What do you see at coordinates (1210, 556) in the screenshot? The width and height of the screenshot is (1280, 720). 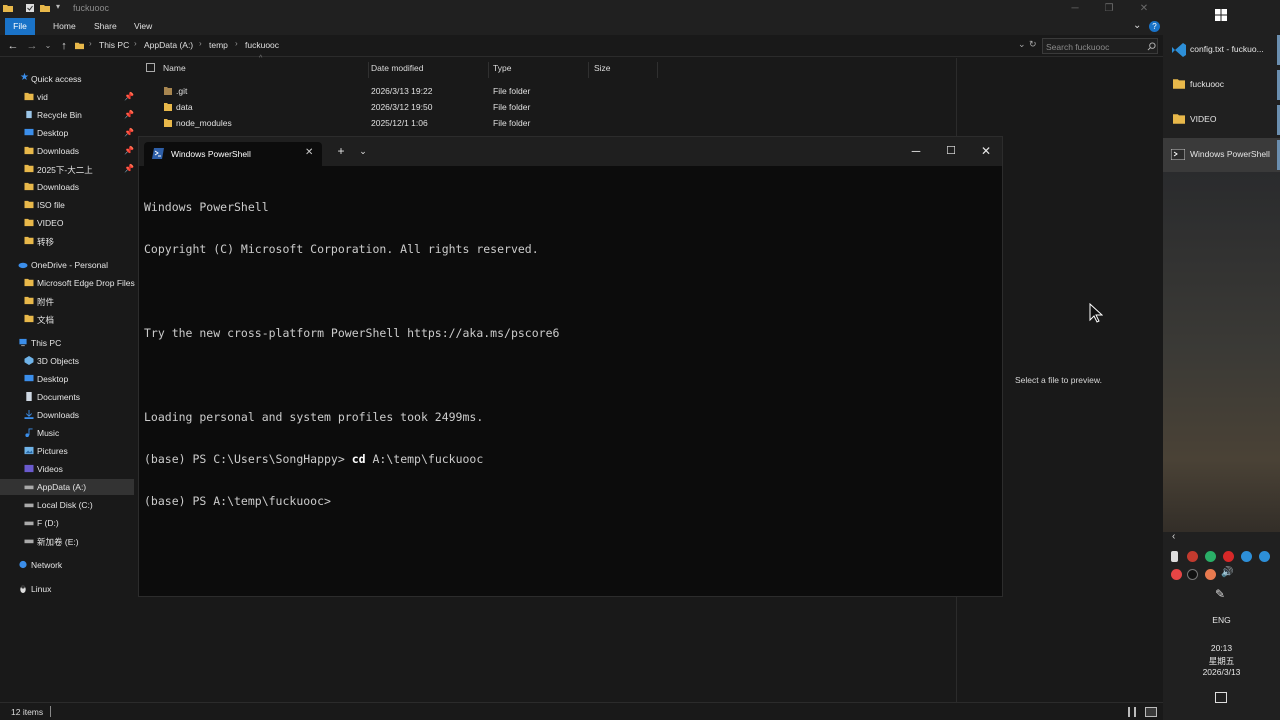 I see `wechat-icon` at bounding box center [1210, 556].